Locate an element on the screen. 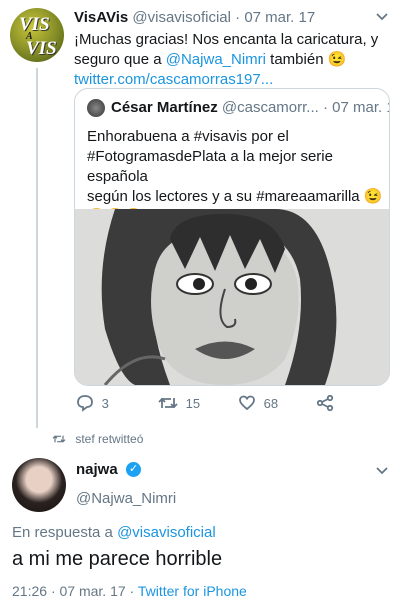  share-action is located at coordinates (325, 403).